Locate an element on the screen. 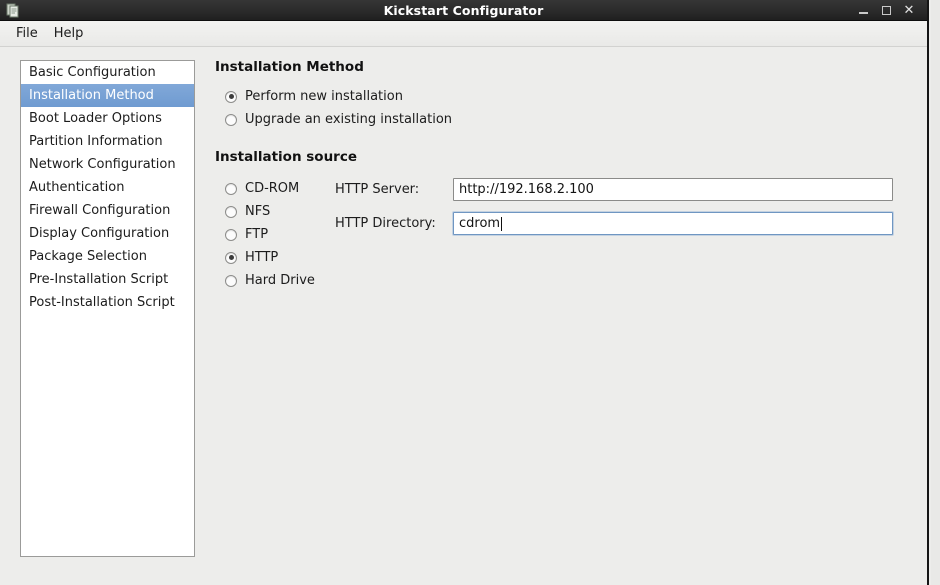 This screenshot has width=940, height=585. menu-item-file: File is located at coordinates (27, 33).